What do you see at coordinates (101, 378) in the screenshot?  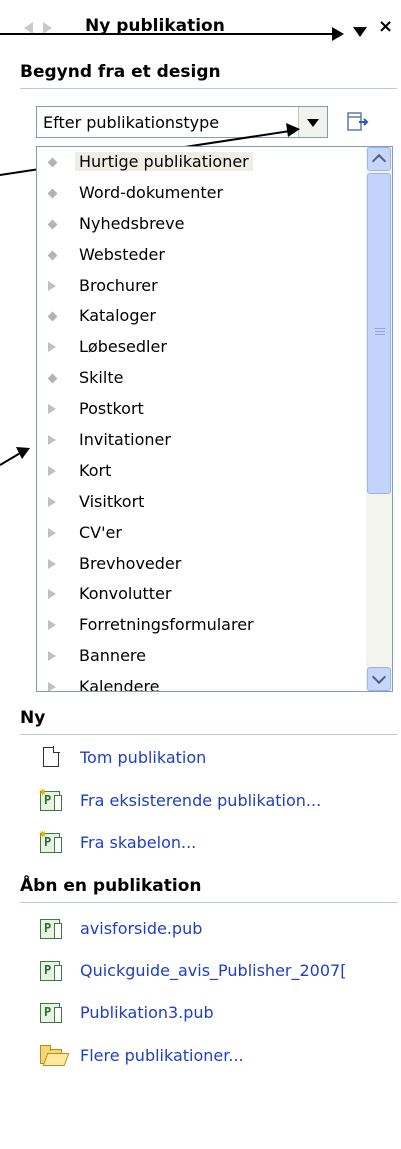 I see `list-item-label: Skilte` at bounding box center [101, 378].